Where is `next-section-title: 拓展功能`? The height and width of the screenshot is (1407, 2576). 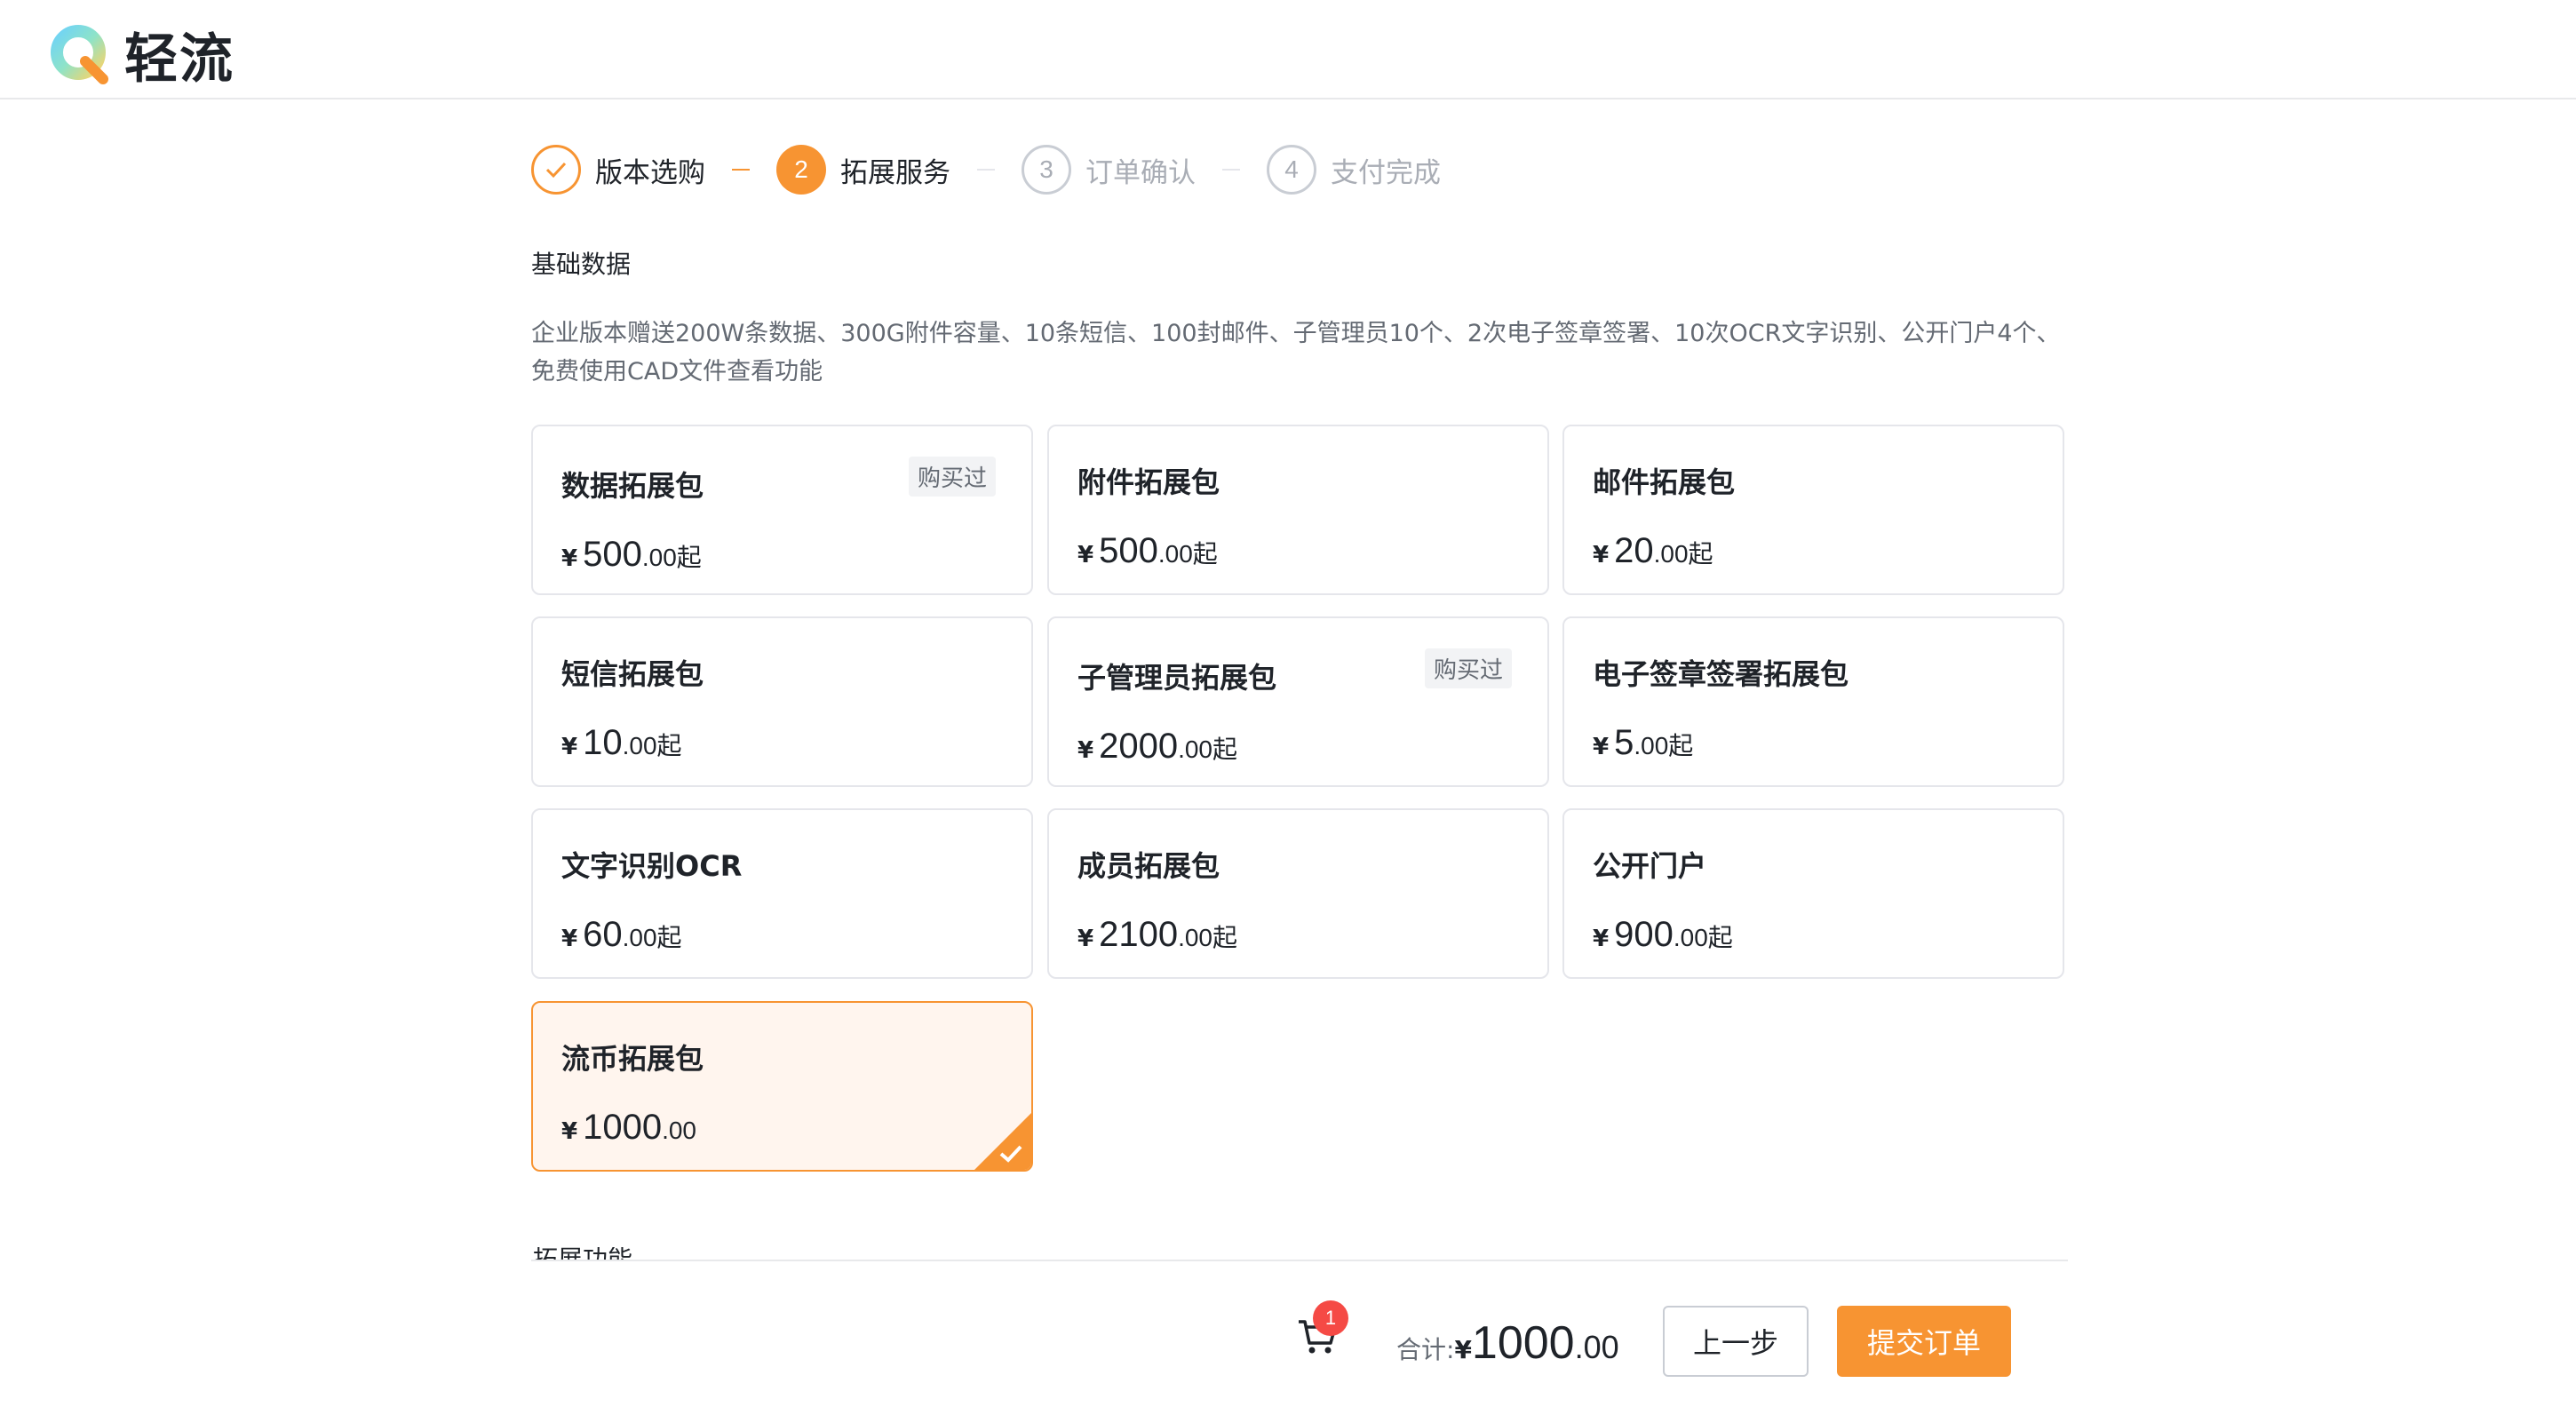 next-section-title: 拓展功能 is located at coordinates (582, 1253).